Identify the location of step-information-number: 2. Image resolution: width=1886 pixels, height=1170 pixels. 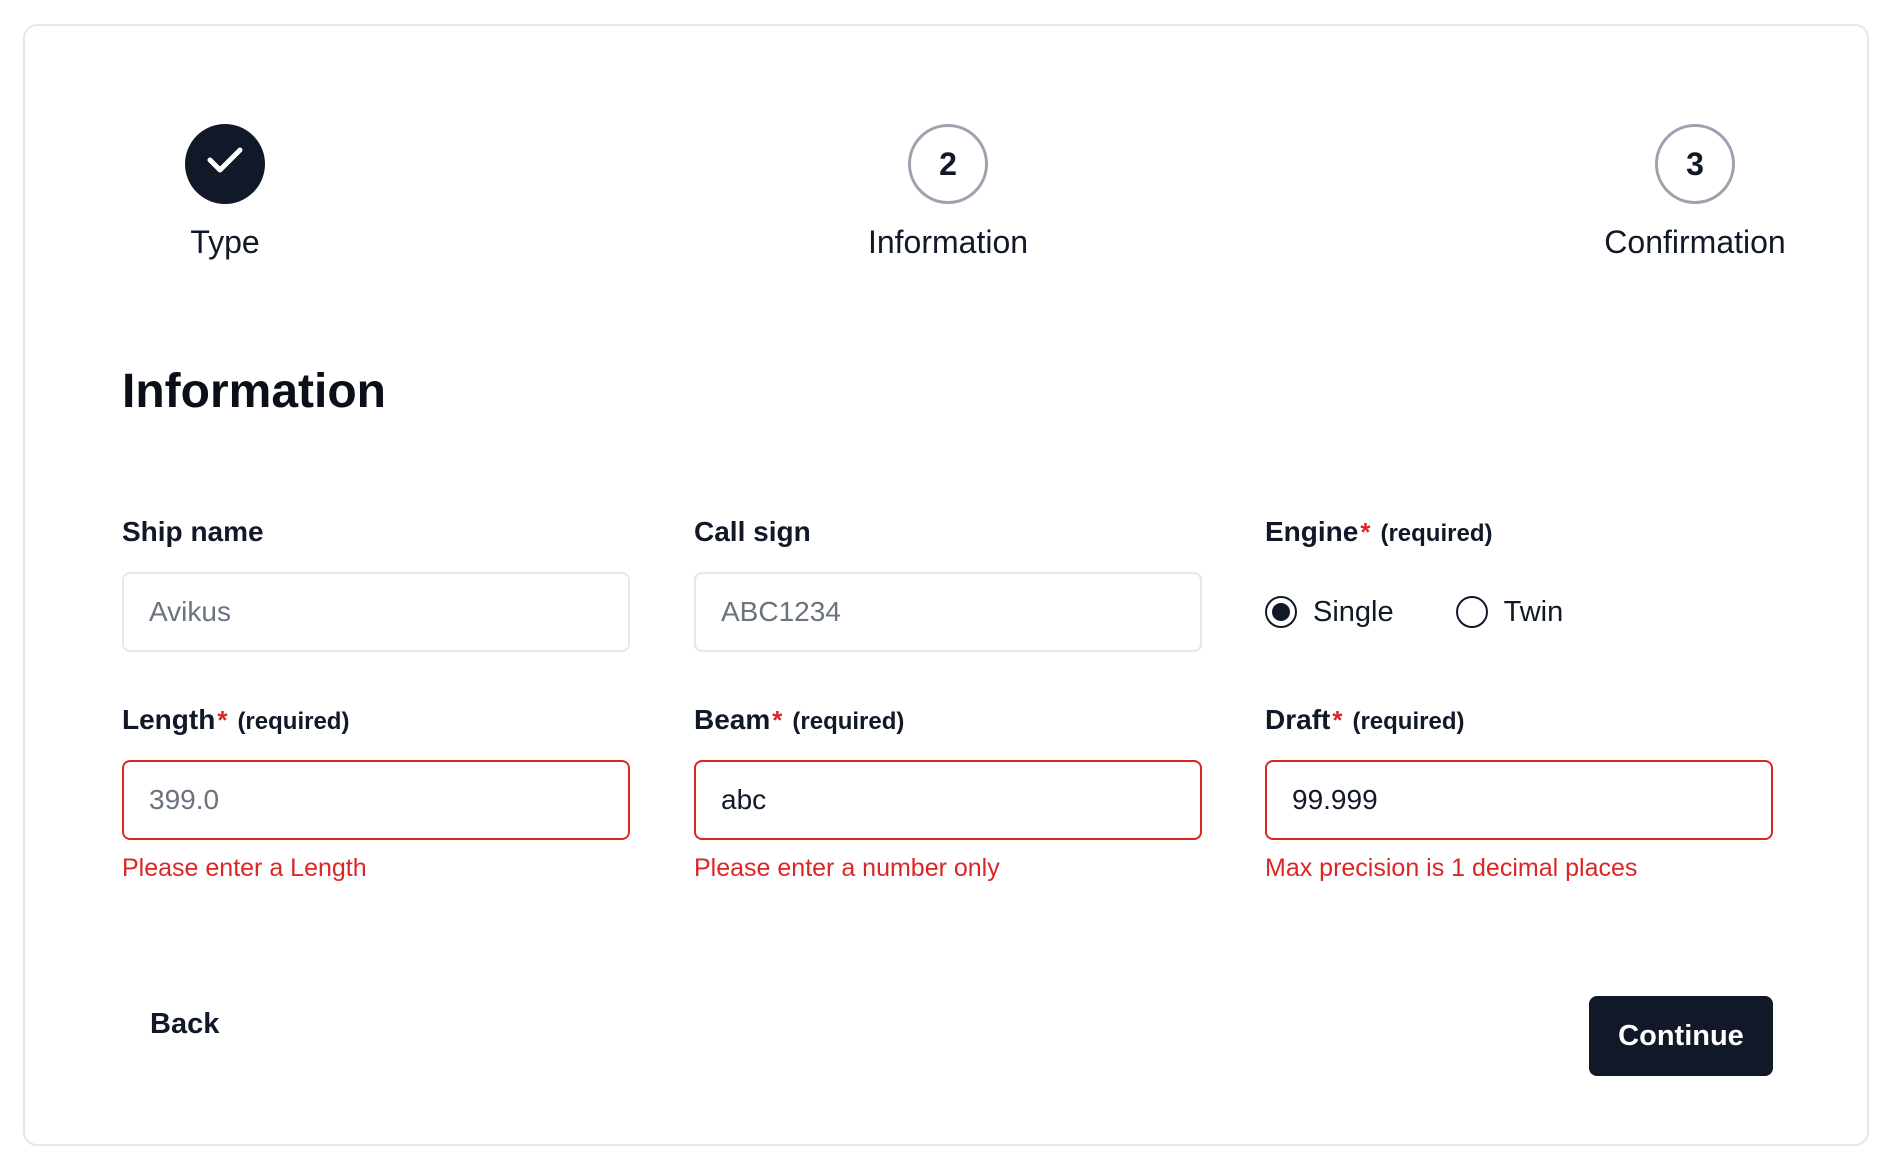
(948, 164).